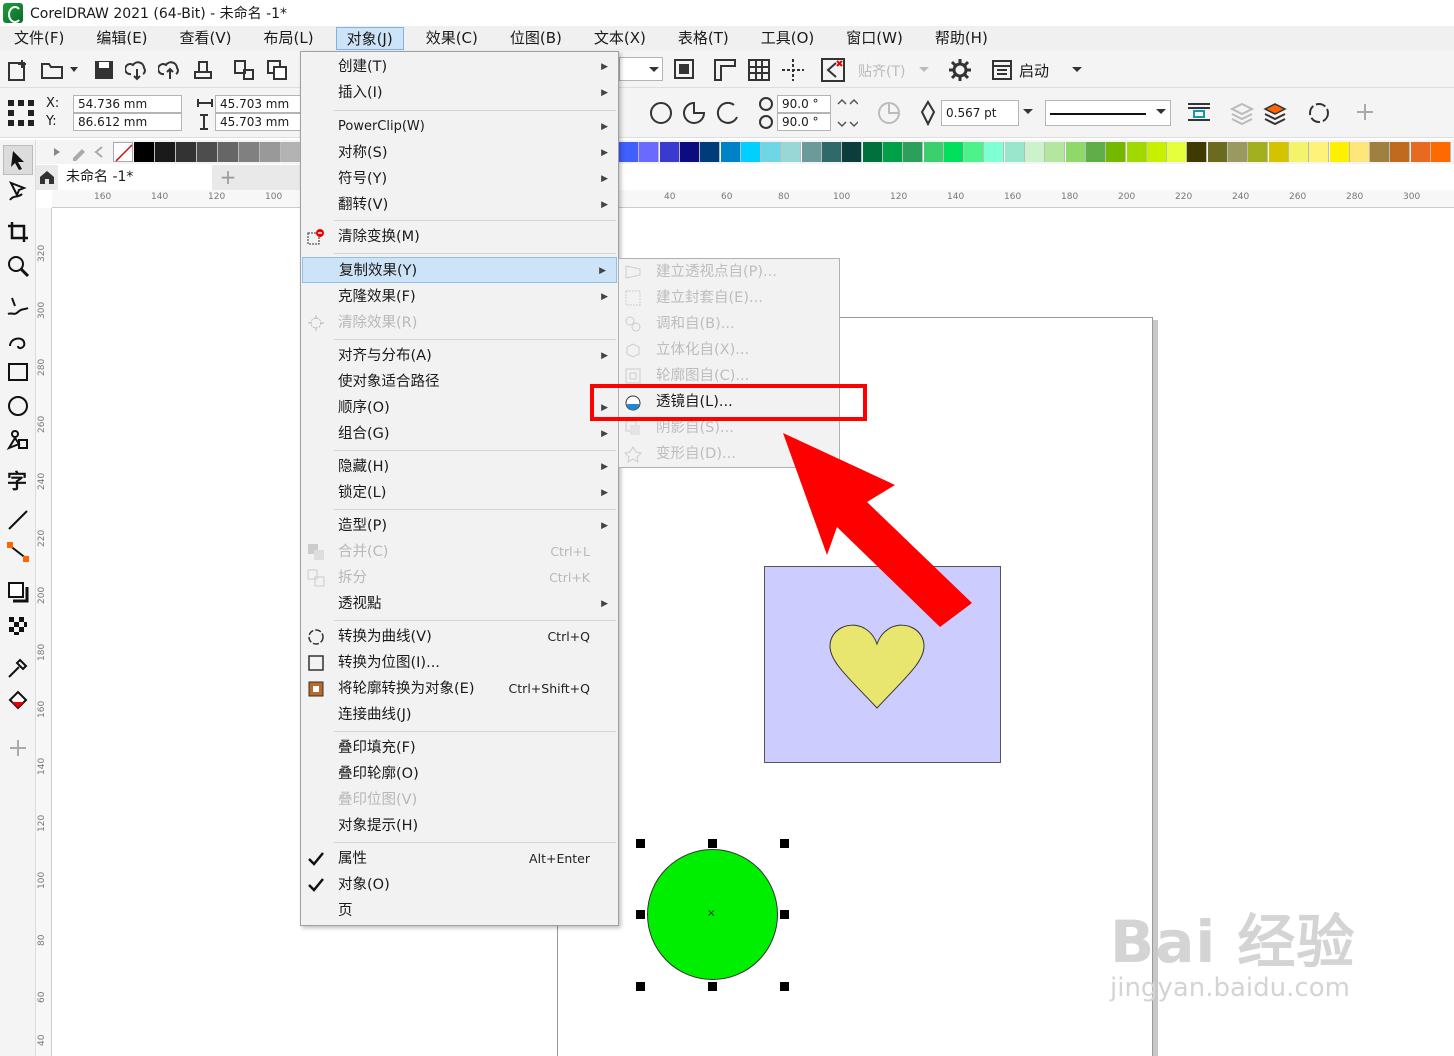 This screenshot has width=1454, height=1056. What do you see at coordinates (135, 177) in the screenshot?
I see `document-tab: 未命名 -1*` at bounding box center [135, 177].